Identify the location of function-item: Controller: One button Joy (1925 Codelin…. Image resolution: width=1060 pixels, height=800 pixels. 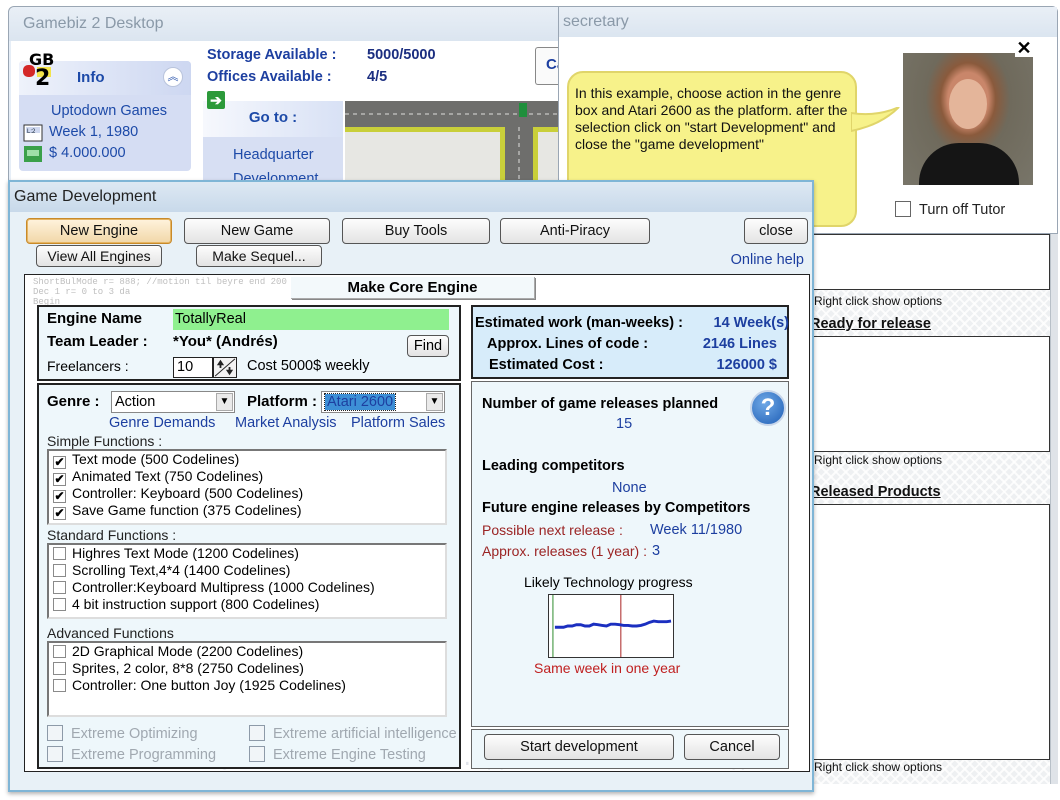
(247, 685).